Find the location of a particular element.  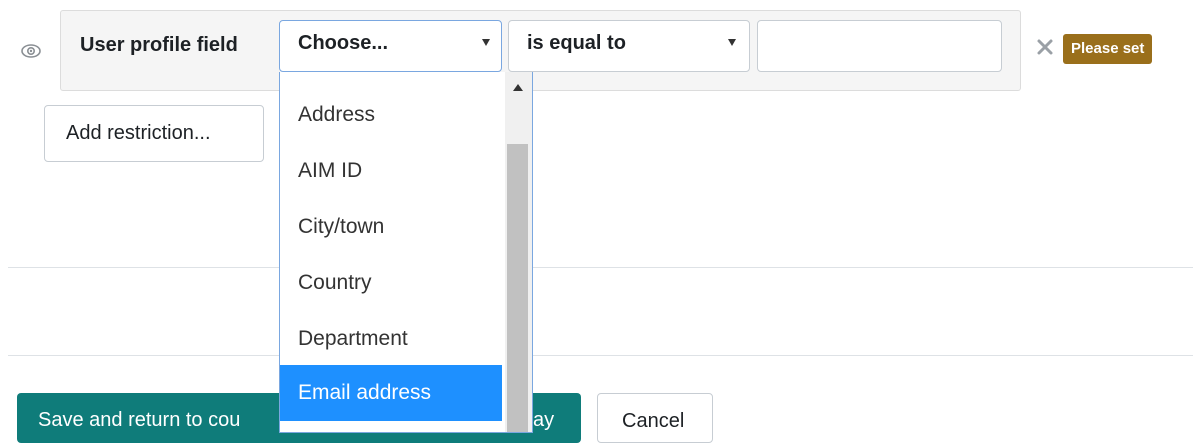

dropdown-scrollbar is located at coordinates (518, 252).